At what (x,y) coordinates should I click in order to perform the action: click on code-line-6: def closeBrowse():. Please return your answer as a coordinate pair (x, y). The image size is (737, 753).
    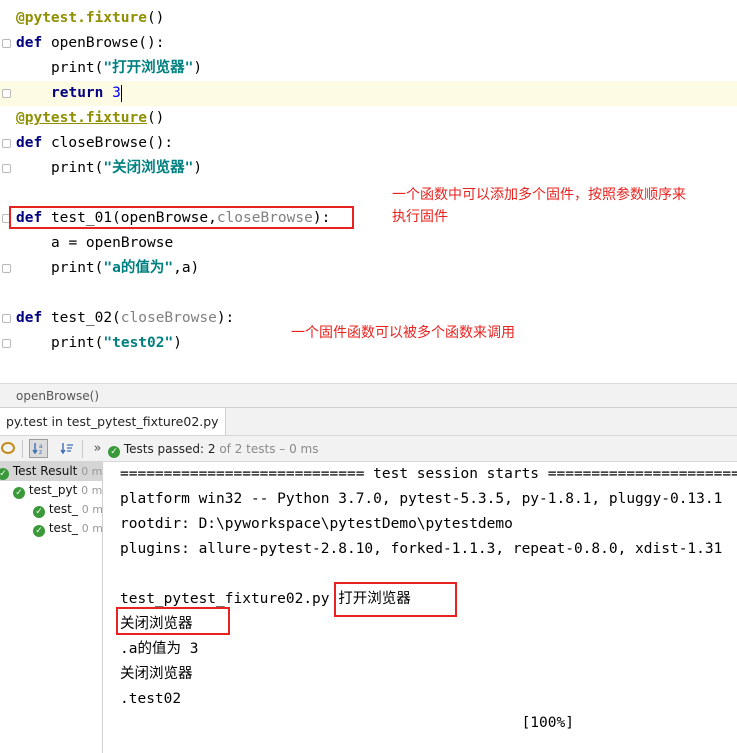
    Looking at the image, I should click on (95, 143).